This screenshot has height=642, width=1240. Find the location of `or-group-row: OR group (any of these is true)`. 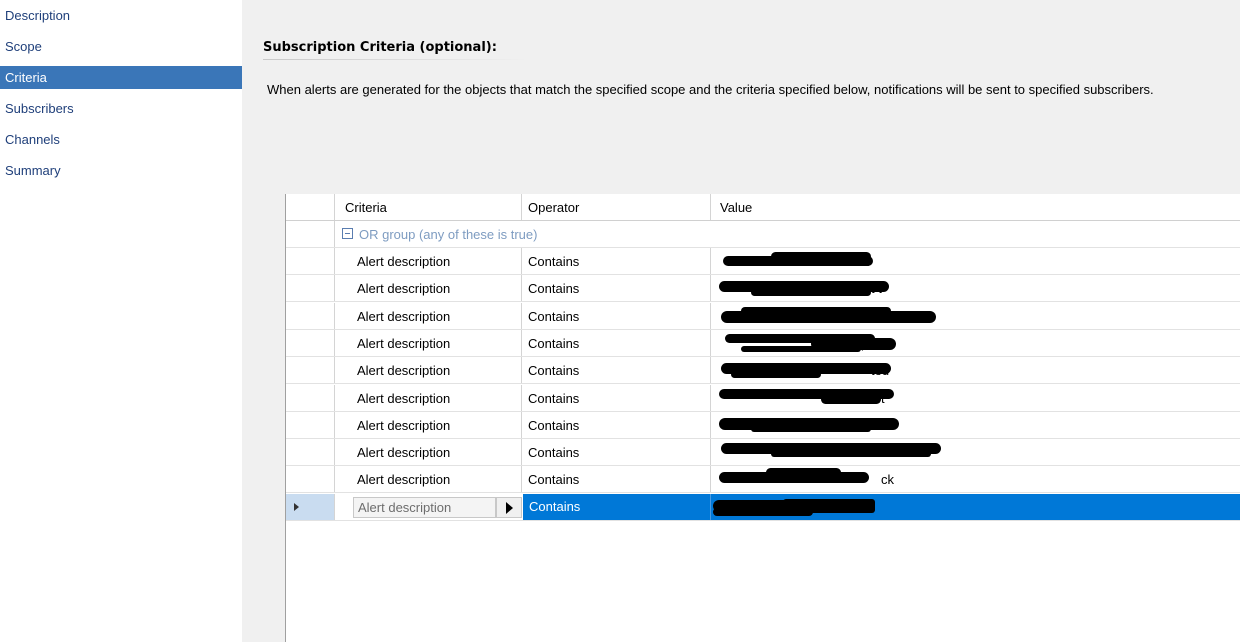

or-group-row: OR group (any of these is true) is located at coordinates (763, 234).